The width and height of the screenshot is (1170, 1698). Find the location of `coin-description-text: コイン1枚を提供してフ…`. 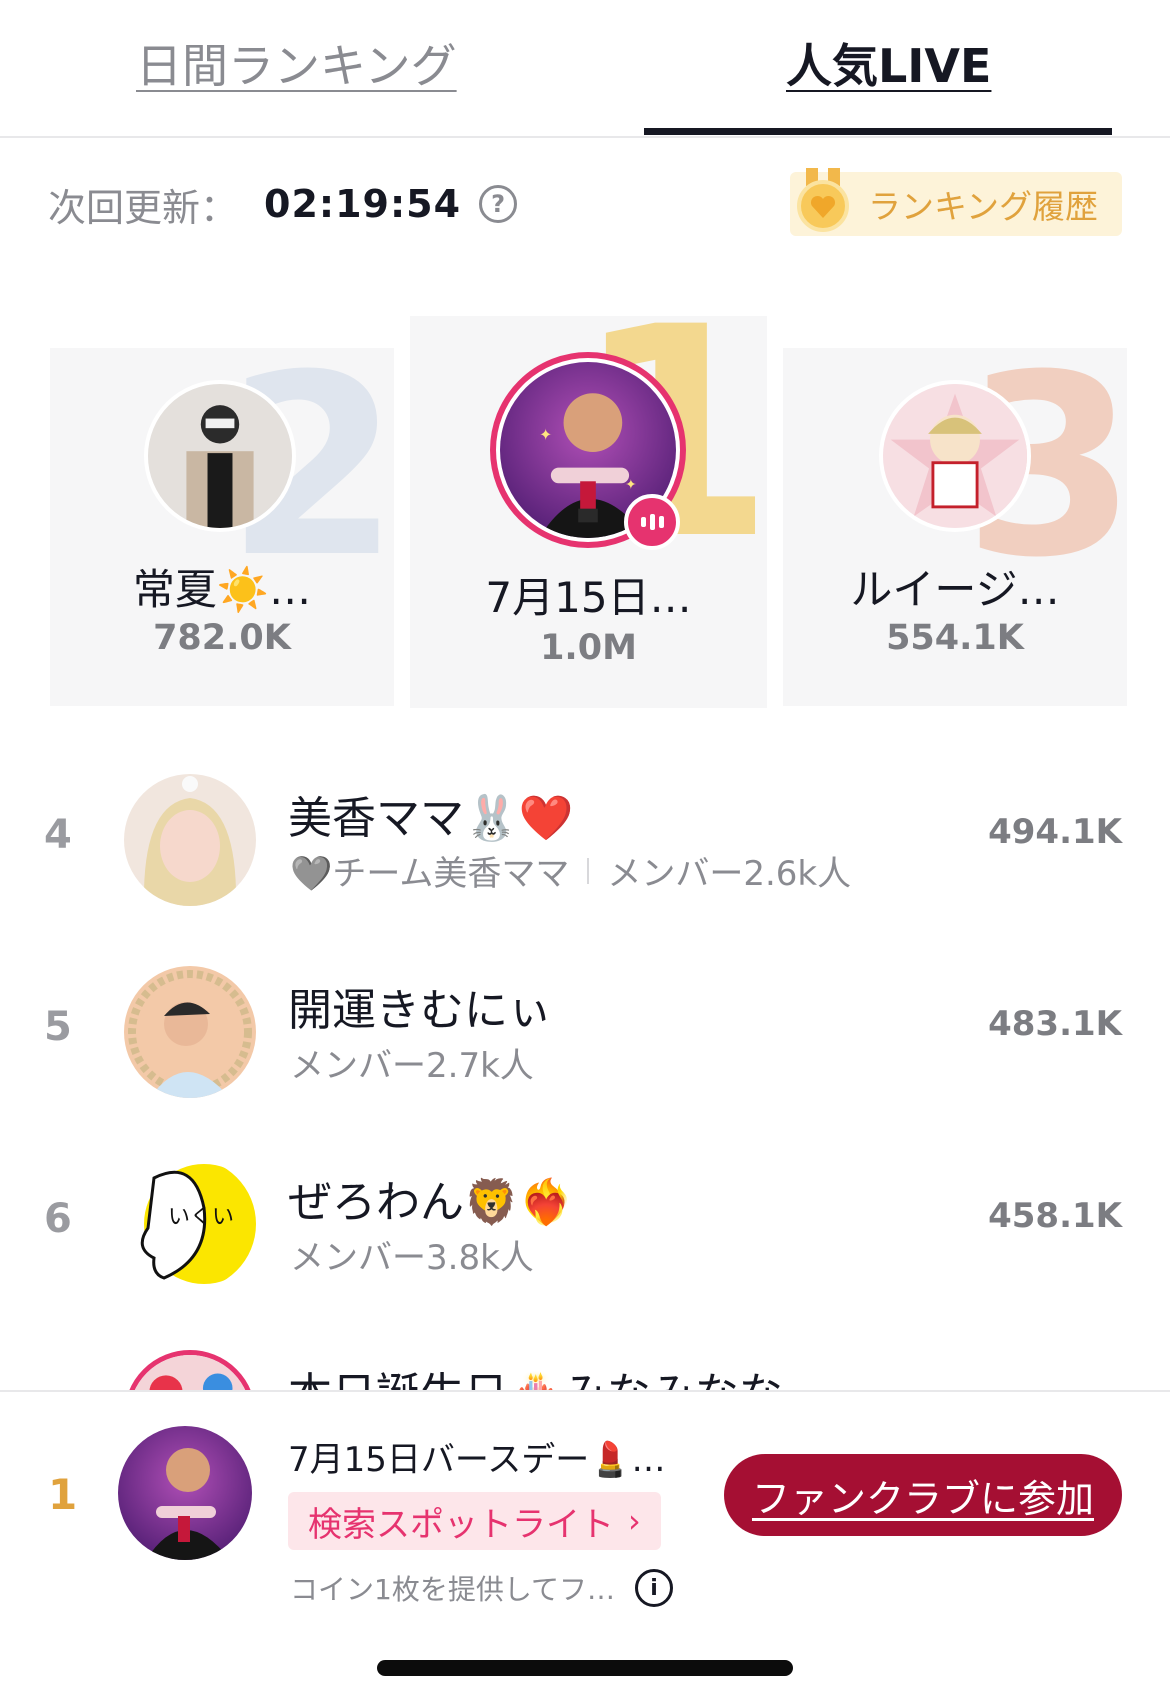

coin-description-text: コイン1枚を提供してフ… is located at coordinates (452, 1589).